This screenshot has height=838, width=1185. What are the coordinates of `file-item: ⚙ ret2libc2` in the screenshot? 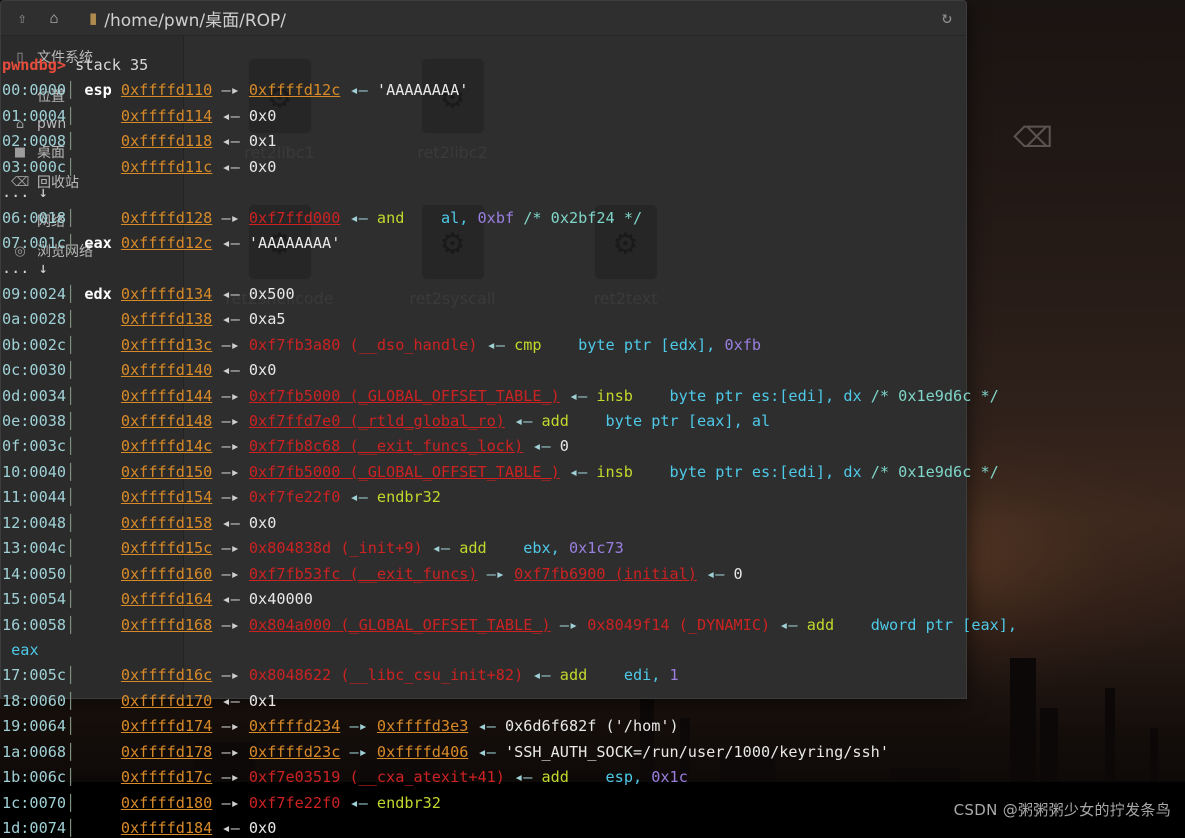 It's located at (452, 119).